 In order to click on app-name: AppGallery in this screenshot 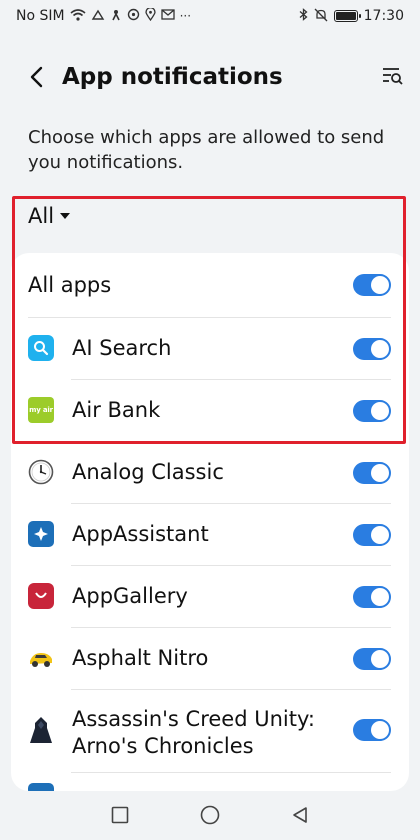, I will do `click(130, 596)`.